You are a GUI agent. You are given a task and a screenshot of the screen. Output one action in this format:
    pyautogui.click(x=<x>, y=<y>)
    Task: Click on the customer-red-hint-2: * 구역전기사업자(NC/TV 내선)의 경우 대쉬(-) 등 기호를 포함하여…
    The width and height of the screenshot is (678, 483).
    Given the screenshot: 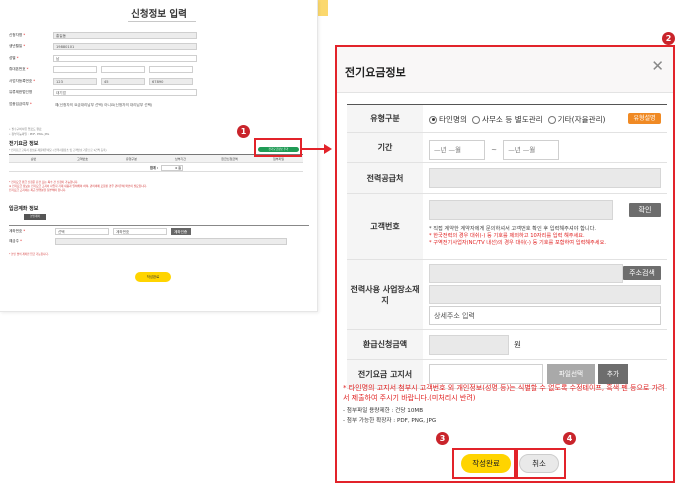 What is the action you would take?
    pyautogui.click(x=517, y=243)
    